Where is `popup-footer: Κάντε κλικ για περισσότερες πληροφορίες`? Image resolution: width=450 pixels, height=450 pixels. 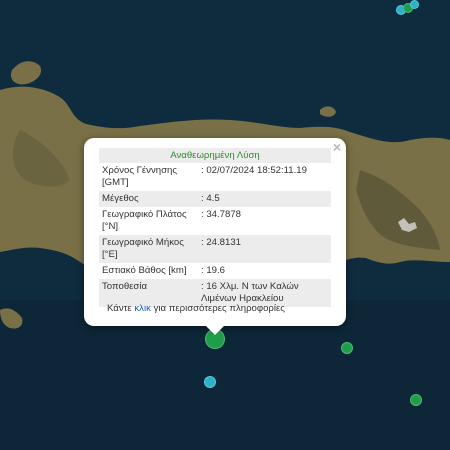 popup-footer: Κάντε κλικ για περισσότερες πληροφορίες is located at coordinates (196, 308).